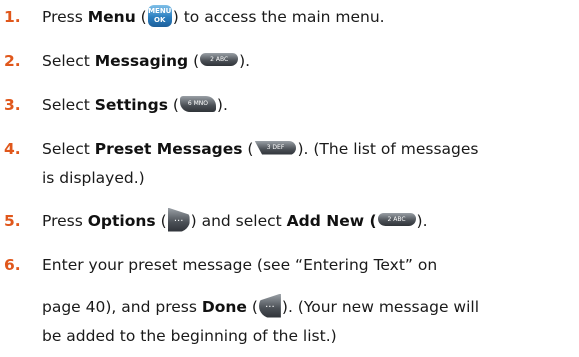  I want to click on left-softkey-icon: ···, so click(269, 305).